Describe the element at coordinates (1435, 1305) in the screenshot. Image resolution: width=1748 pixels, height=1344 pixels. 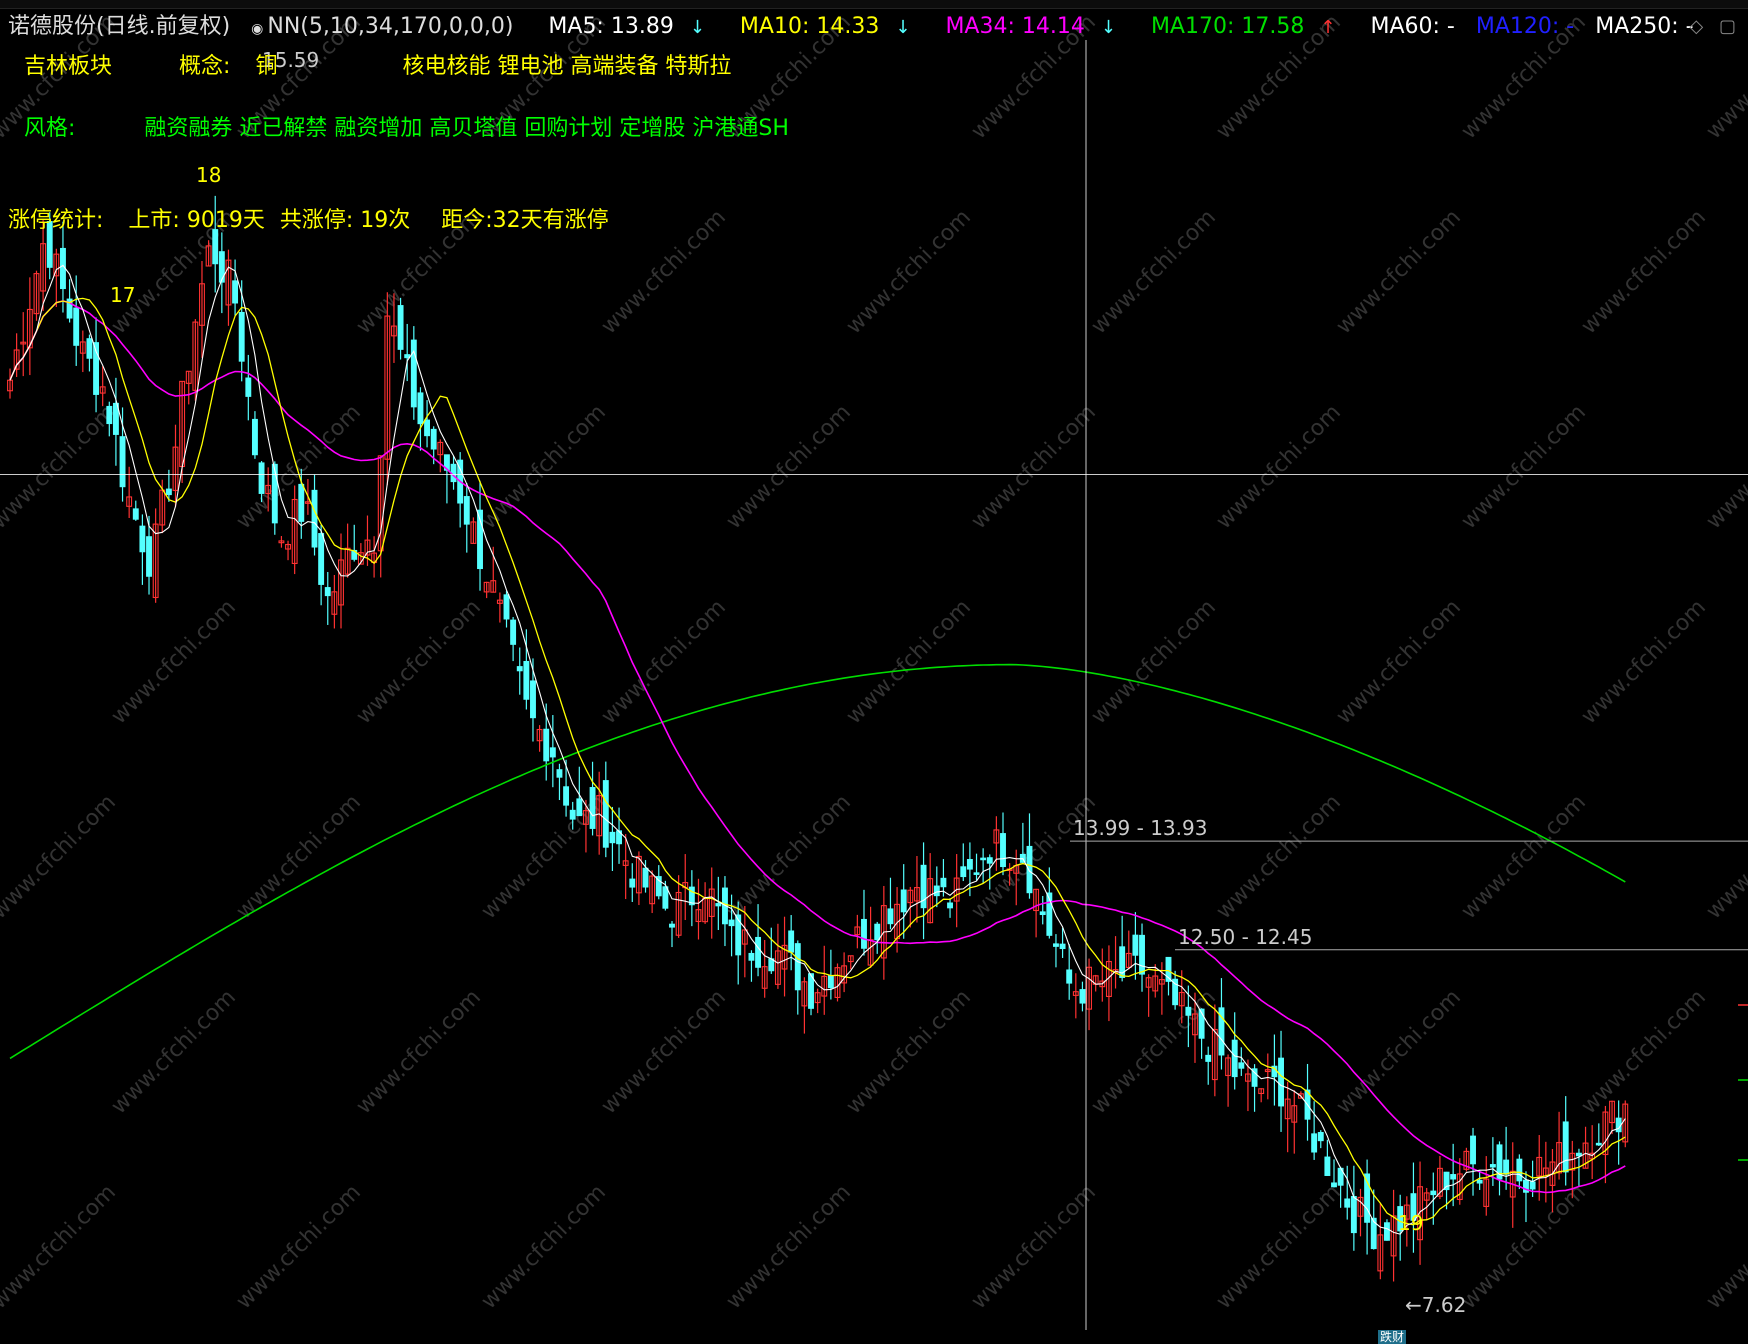
I see `low-price-label: ←7.62` at that location.